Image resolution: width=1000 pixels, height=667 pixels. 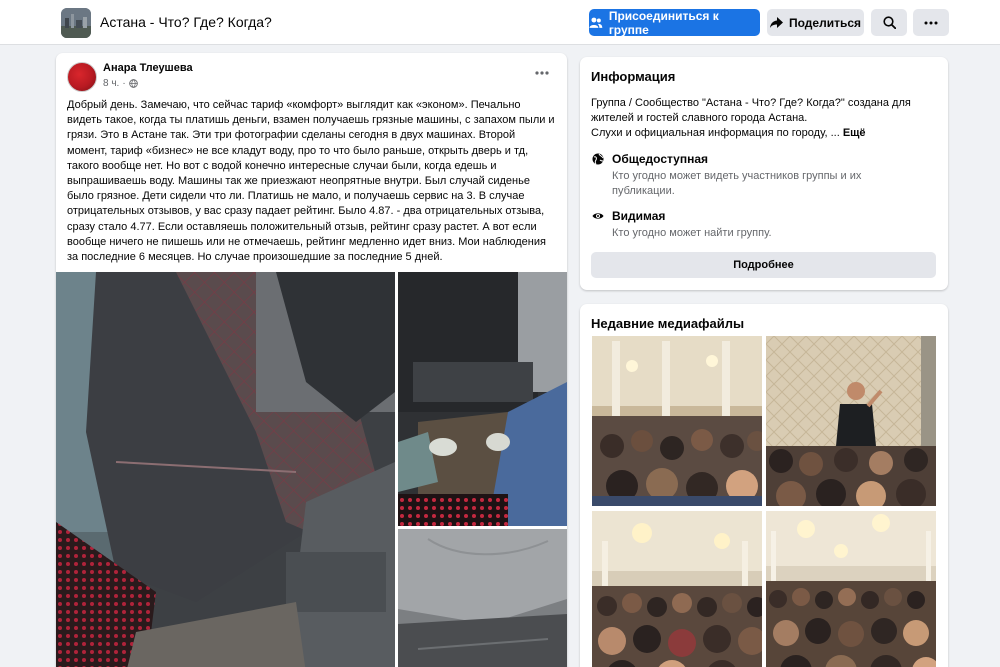 I want to click on details-button: Подробнее, so click(x=763, y=265).